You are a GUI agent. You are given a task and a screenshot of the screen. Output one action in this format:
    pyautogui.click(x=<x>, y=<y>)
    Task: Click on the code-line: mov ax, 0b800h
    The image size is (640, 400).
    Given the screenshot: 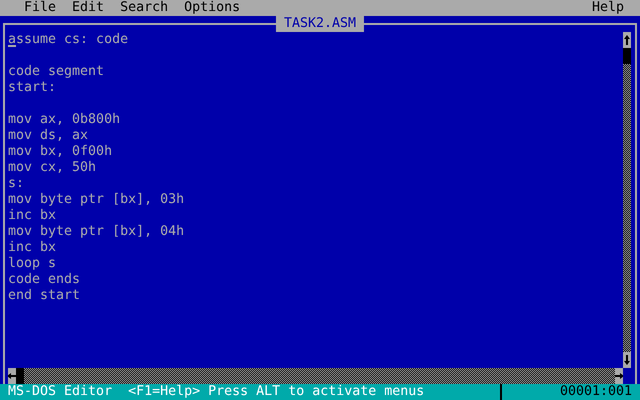 What is the action you would take?
    pyautogui.click(x=64, y=120)
    